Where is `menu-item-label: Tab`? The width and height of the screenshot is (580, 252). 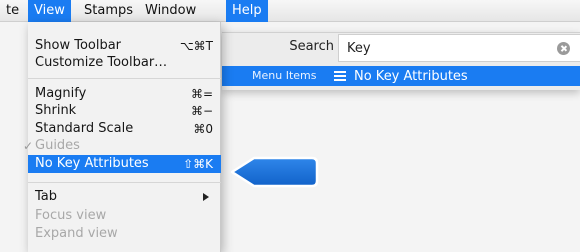 menu-item-label: Tab is located at coordinates (46, 196).